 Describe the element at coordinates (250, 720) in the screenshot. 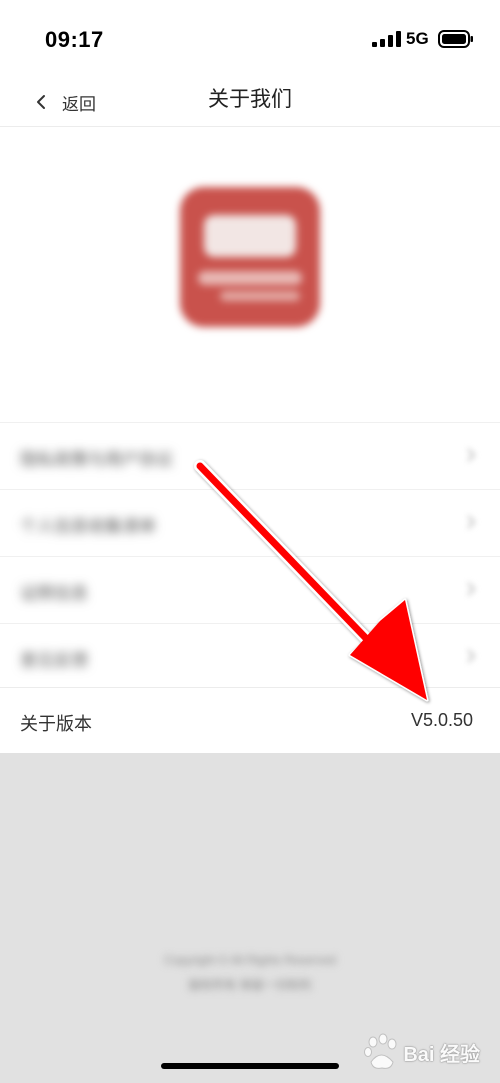

I see `version-row: 关于版本 V5.0.50` at that location.